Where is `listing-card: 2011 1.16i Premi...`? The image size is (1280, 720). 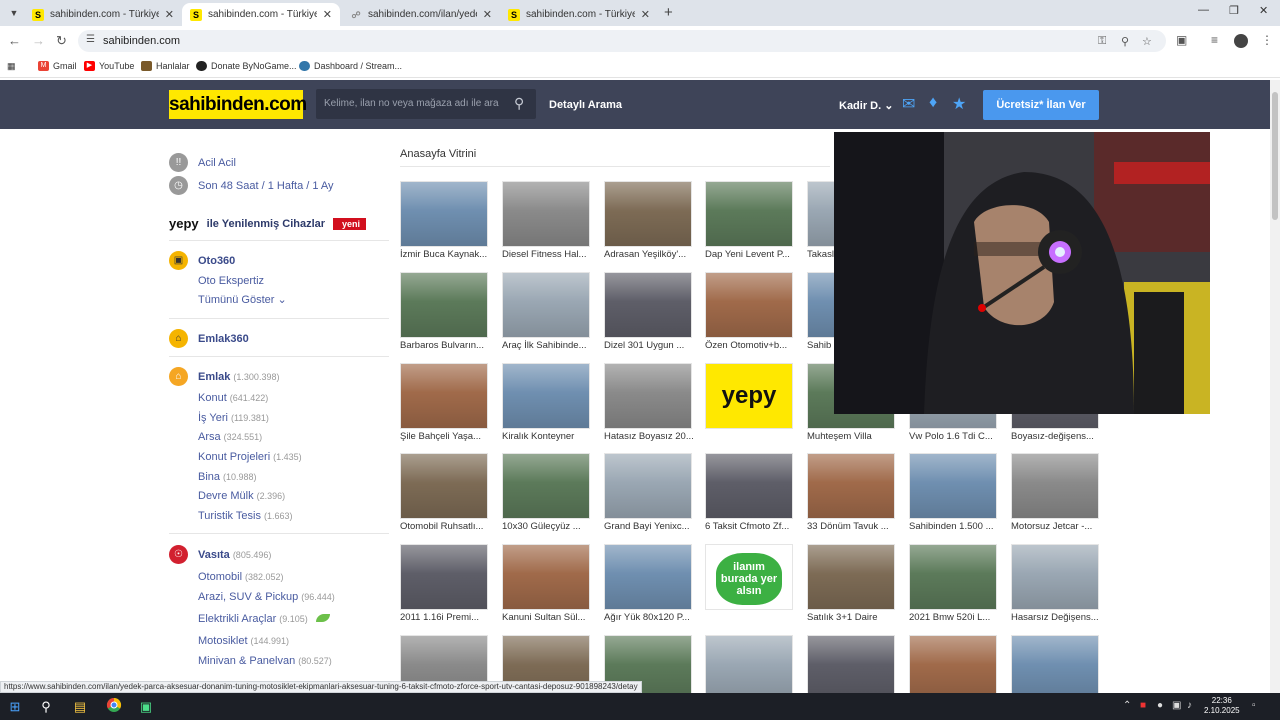 listing-card: 2011 1.16i Premi... is located at coordinates (445, 583).